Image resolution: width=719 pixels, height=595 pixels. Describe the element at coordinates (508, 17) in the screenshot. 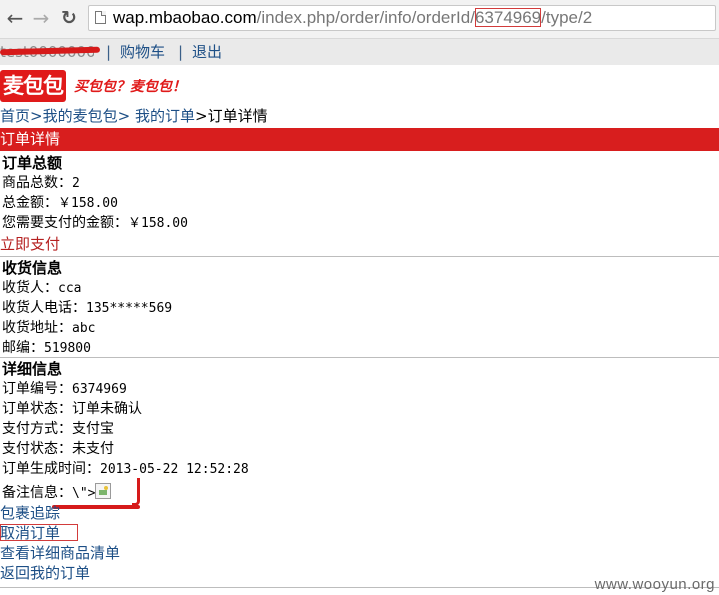

I see `url-order-id: 6374969` at that location.